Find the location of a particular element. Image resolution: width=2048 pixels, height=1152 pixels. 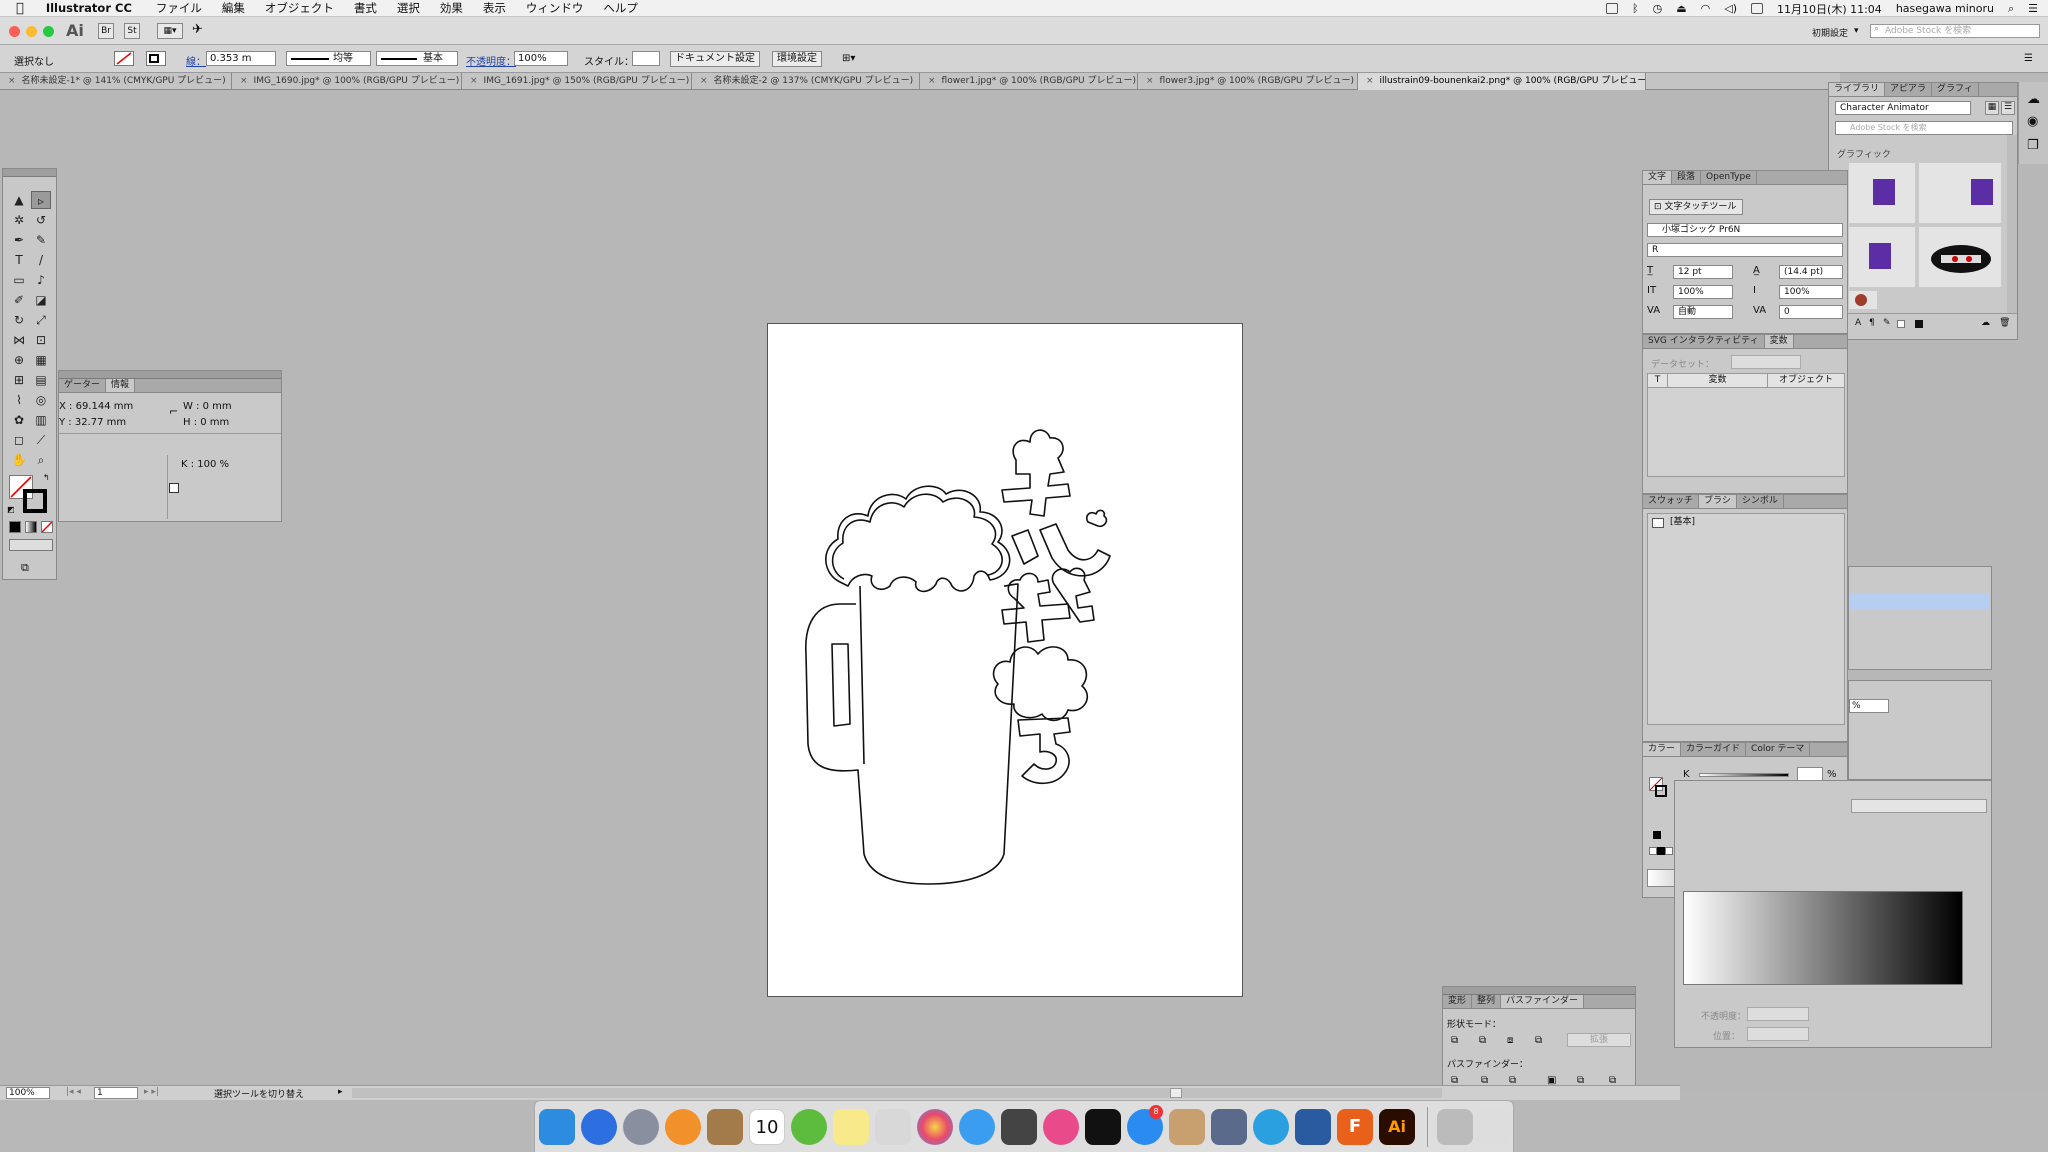

tab-variables: 変数 is located at coordinates (1779, 341).